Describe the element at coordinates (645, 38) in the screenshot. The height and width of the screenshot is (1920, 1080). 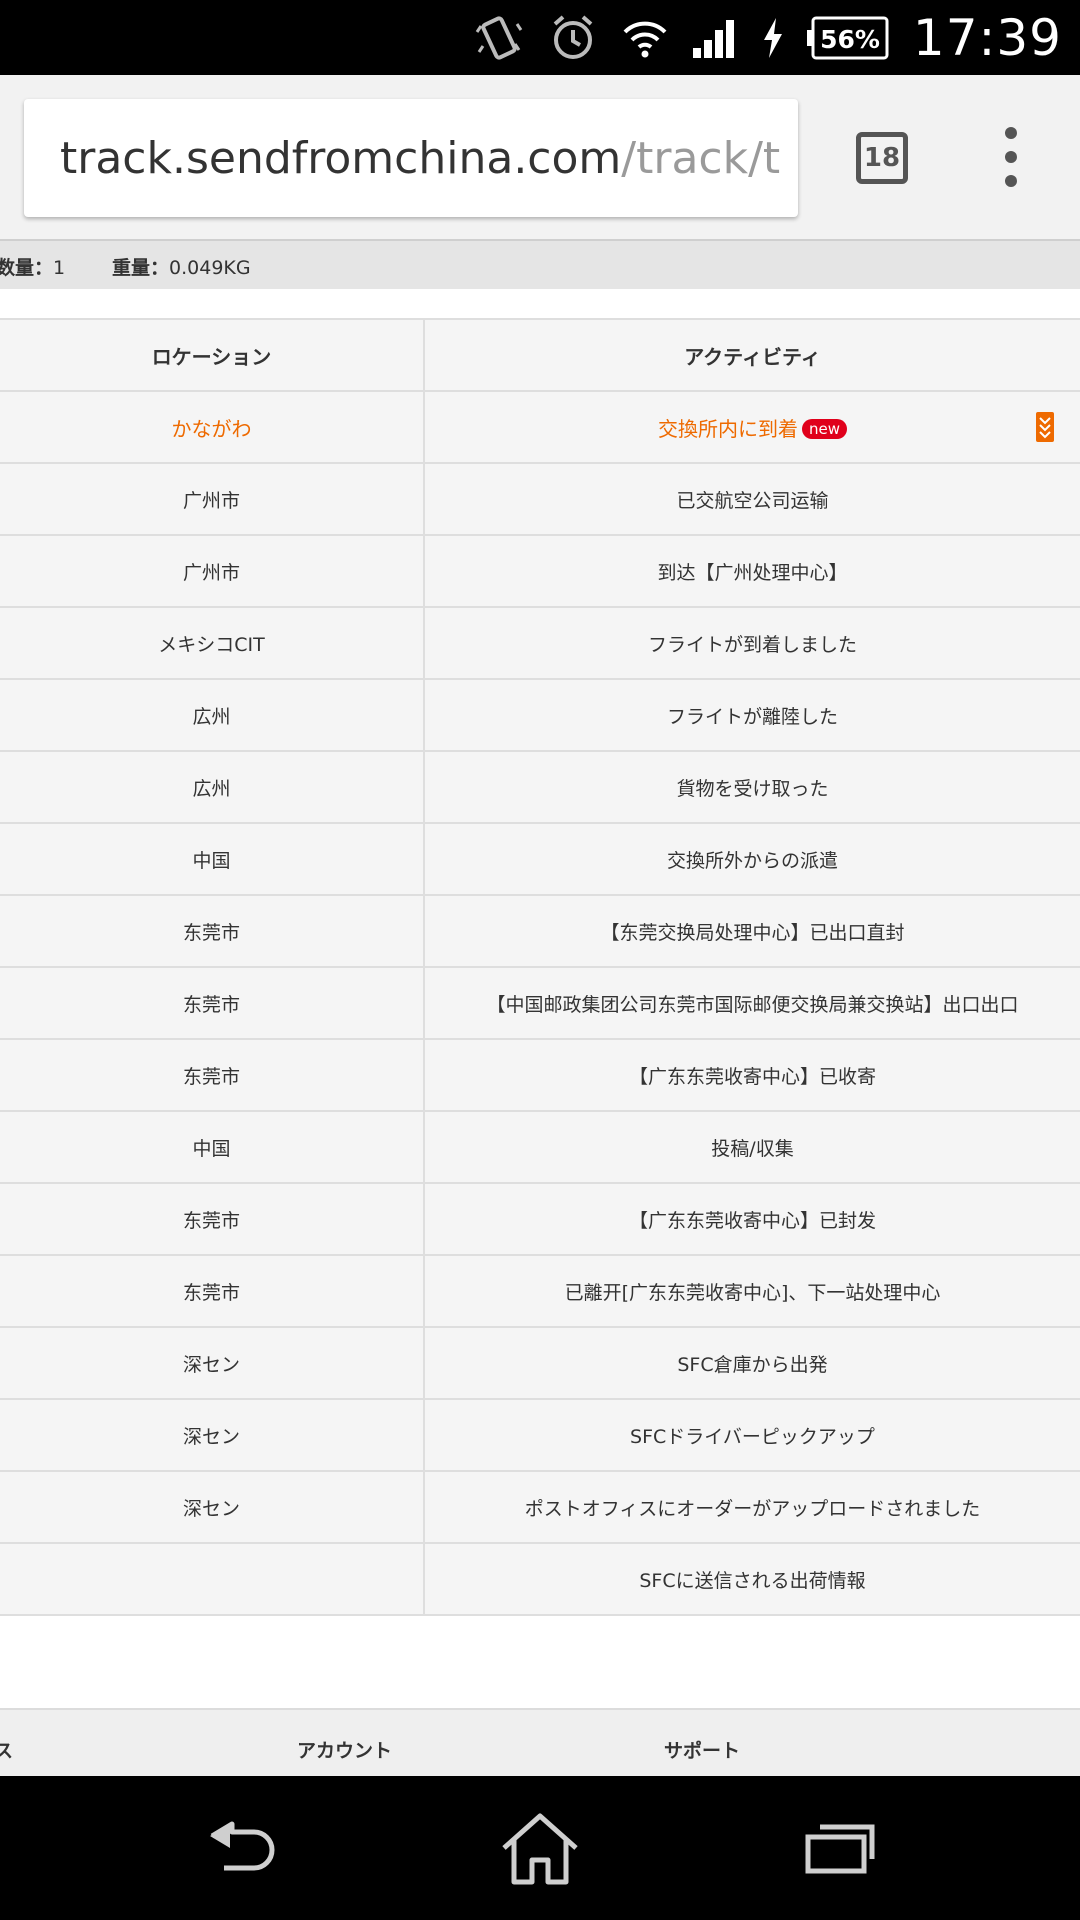
I see `wifi-icon` at that location.